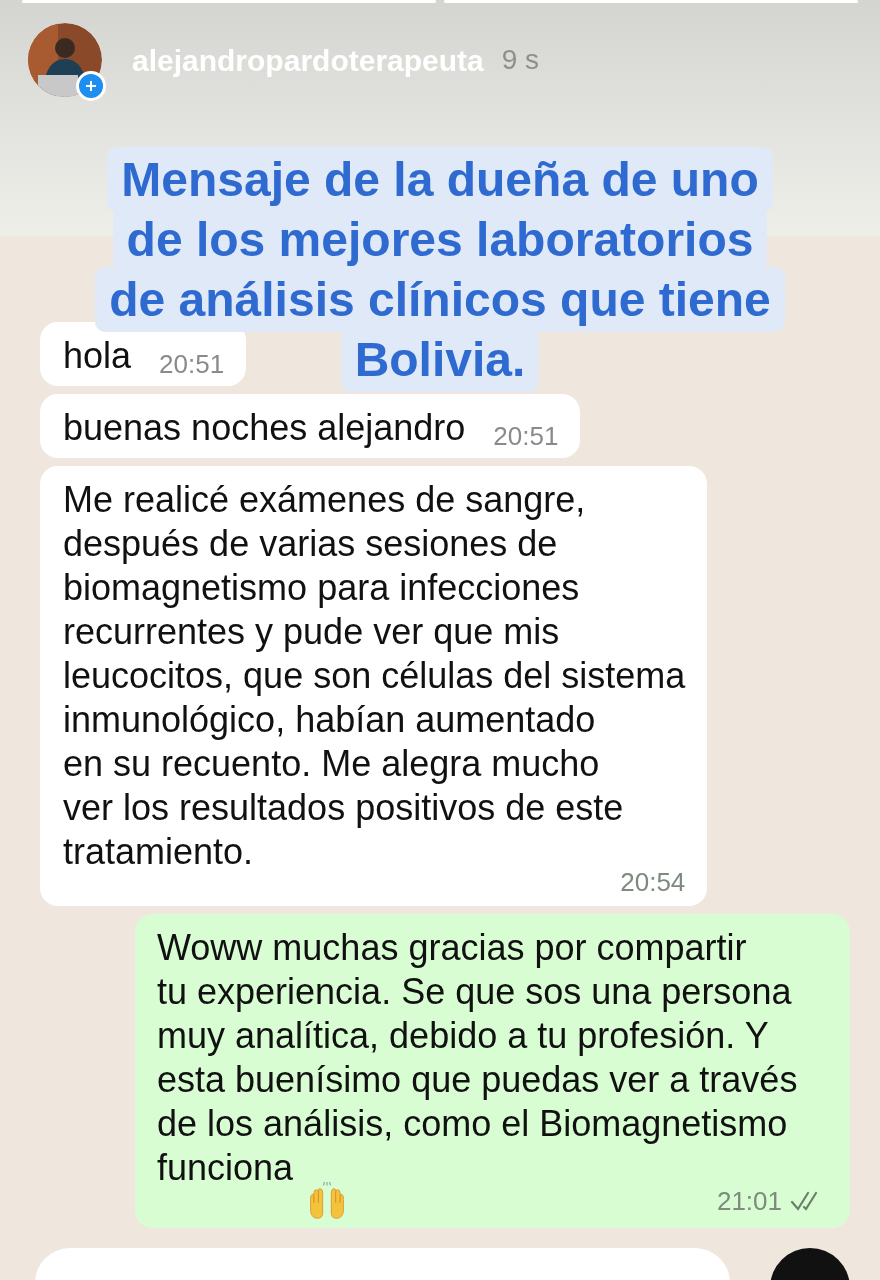 The image size is (880, 1280). I want to click on message-text: hola, so click(97, 356).